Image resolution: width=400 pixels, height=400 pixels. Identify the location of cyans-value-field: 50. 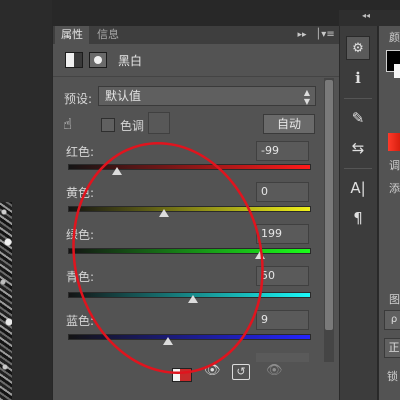
(282, 276).